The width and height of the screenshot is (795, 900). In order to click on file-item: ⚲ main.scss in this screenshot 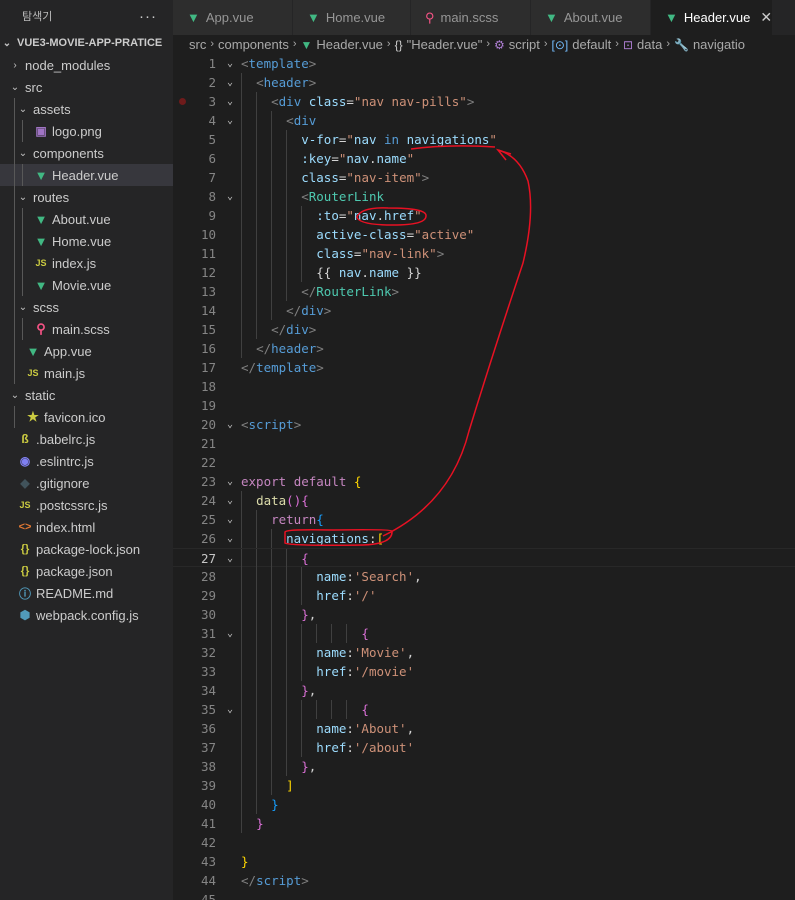, I will do `click(86, 329)`.